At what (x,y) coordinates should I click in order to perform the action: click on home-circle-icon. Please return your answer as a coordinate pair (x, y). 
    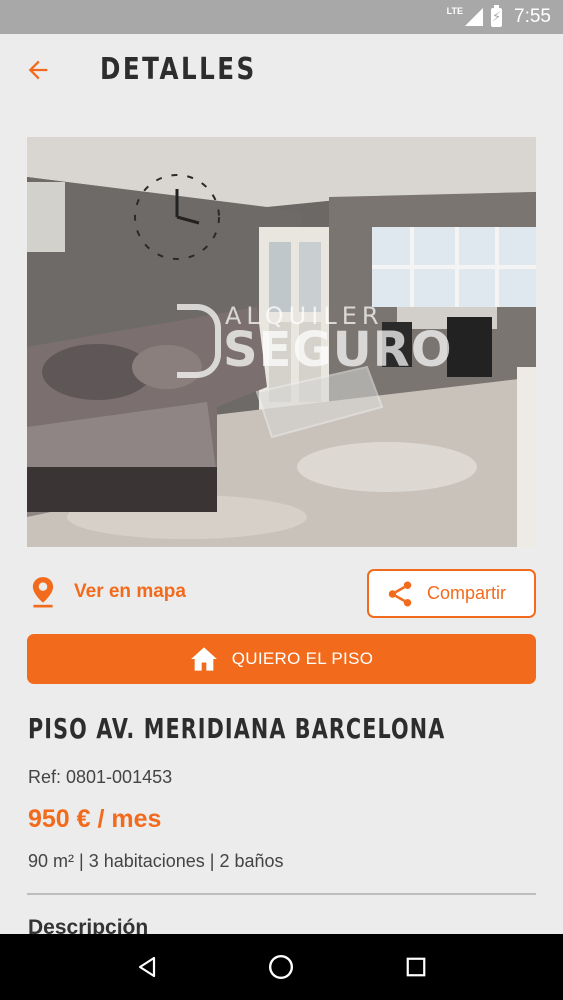
    Looking at the image, I should click on (281, 967).